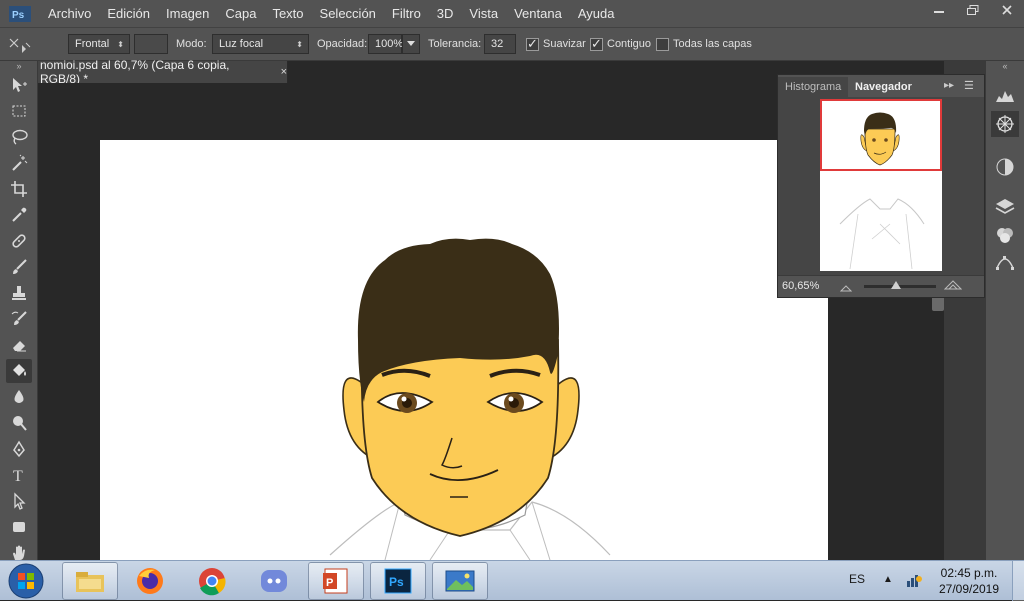 This screenshot has width=1024, height=601. I want to click on zoom-out-icon, so click(846, 288).